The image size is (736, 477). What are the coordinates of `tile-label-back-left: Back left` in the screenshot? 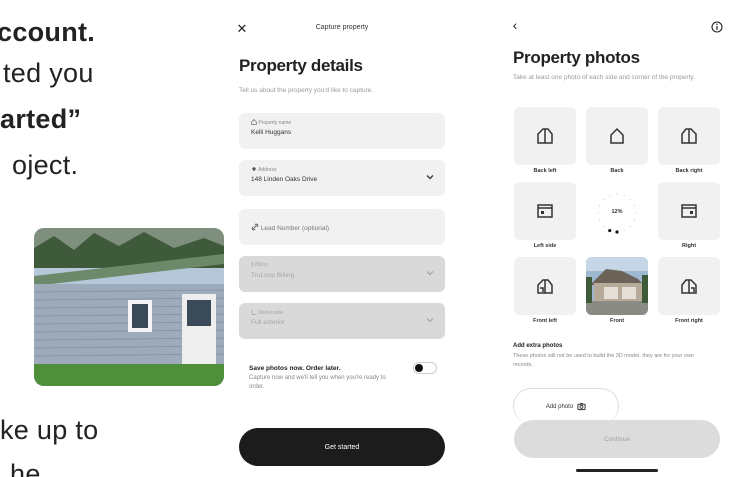 It's located at (545, 171).